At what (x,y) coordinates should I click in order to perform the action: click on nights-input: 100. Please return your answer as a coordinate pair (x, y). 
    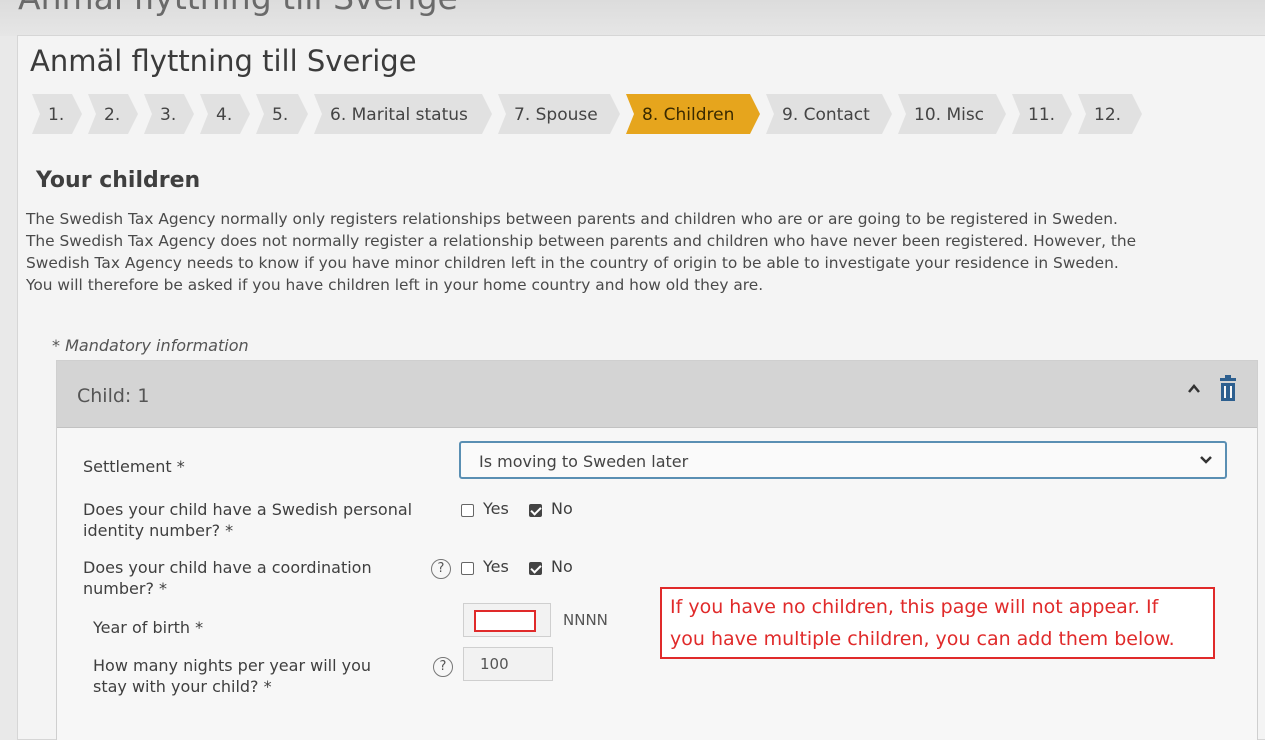
    Looking at the image, I should click on (508, 664).